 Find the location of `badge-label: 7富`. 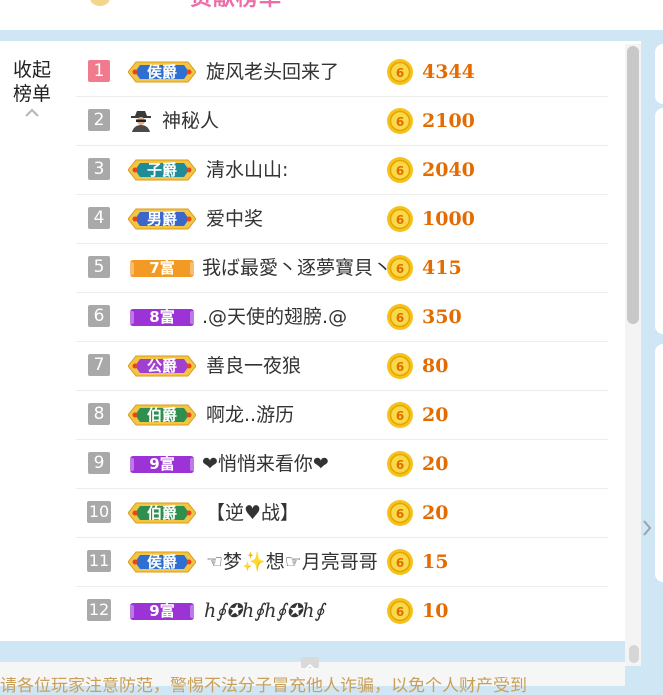

badge-label: 7富 is located at coordinates (162, 268).